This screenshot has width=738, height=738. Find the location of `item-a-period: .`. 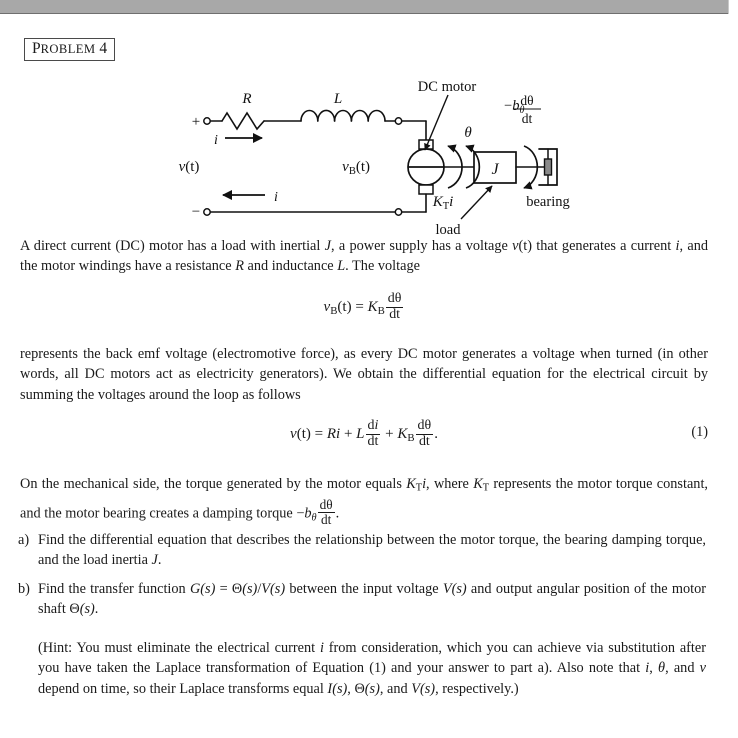

item-a-period: . is located at coordinates (159, 560).